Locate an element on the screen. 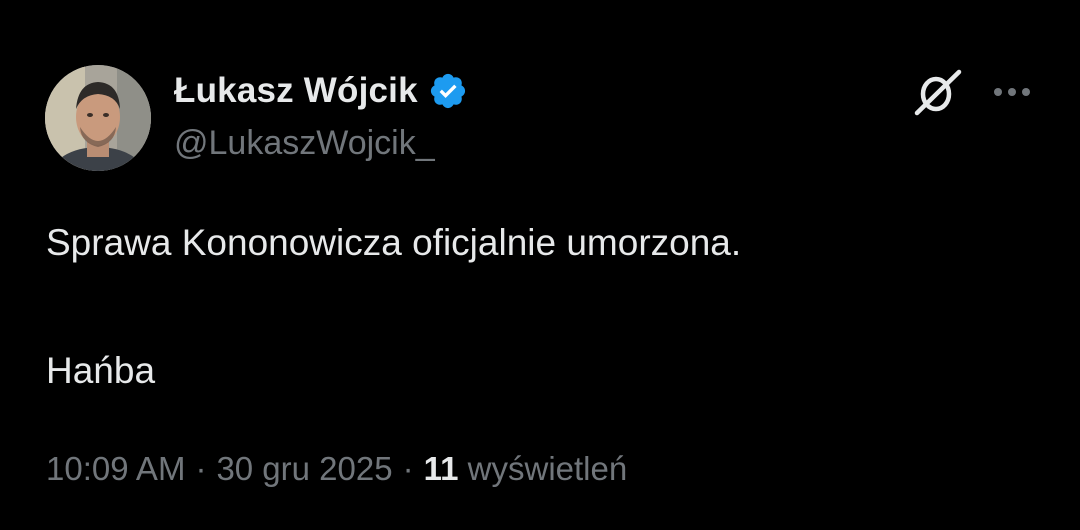  author-handle: @LukaszWojcik_ is located at coordinates (304, 143).